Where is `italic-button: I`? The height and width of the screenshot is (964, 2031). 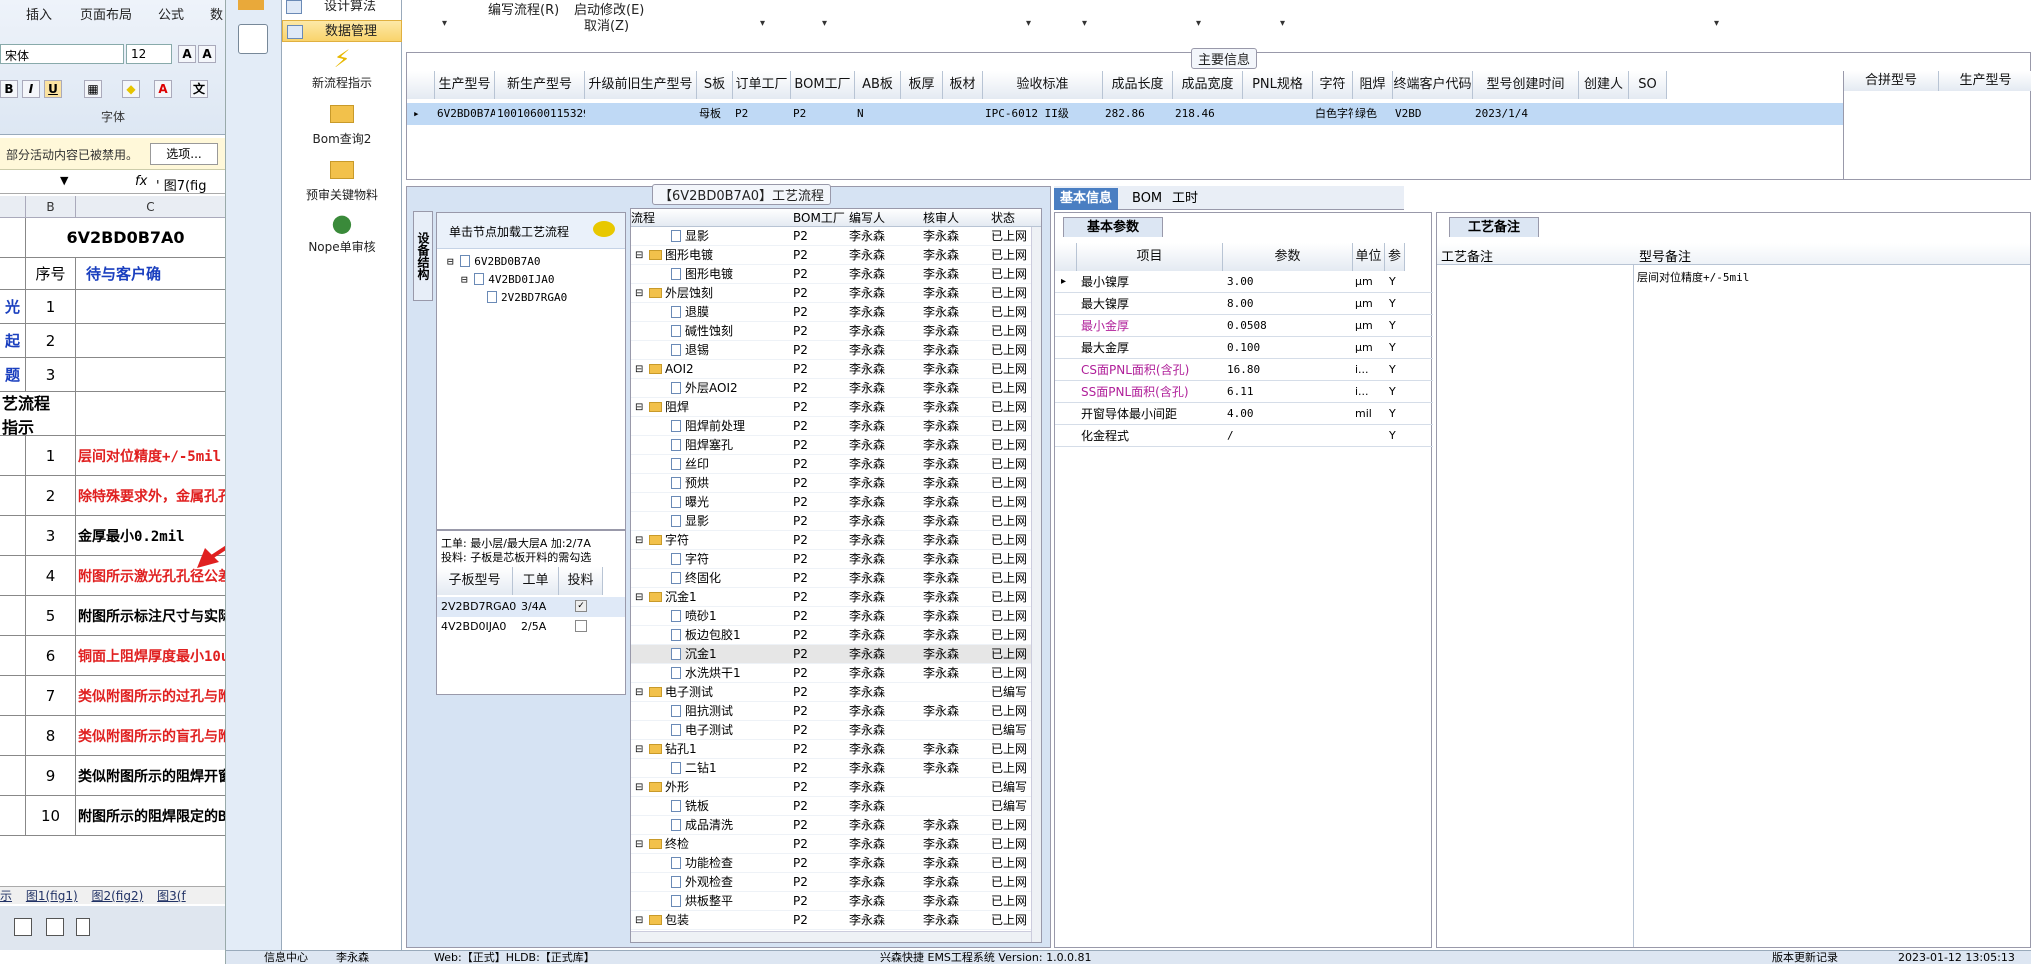 italic-button: I is located at coordinates (31, 89).